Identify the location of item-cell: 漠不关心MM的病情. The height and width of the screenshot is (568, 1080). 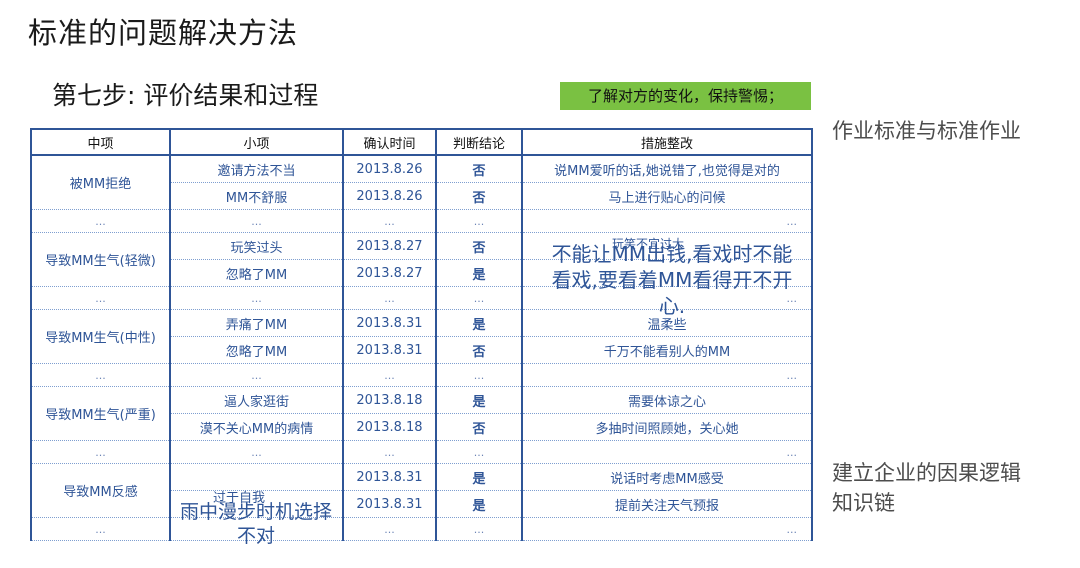
(256, 427).